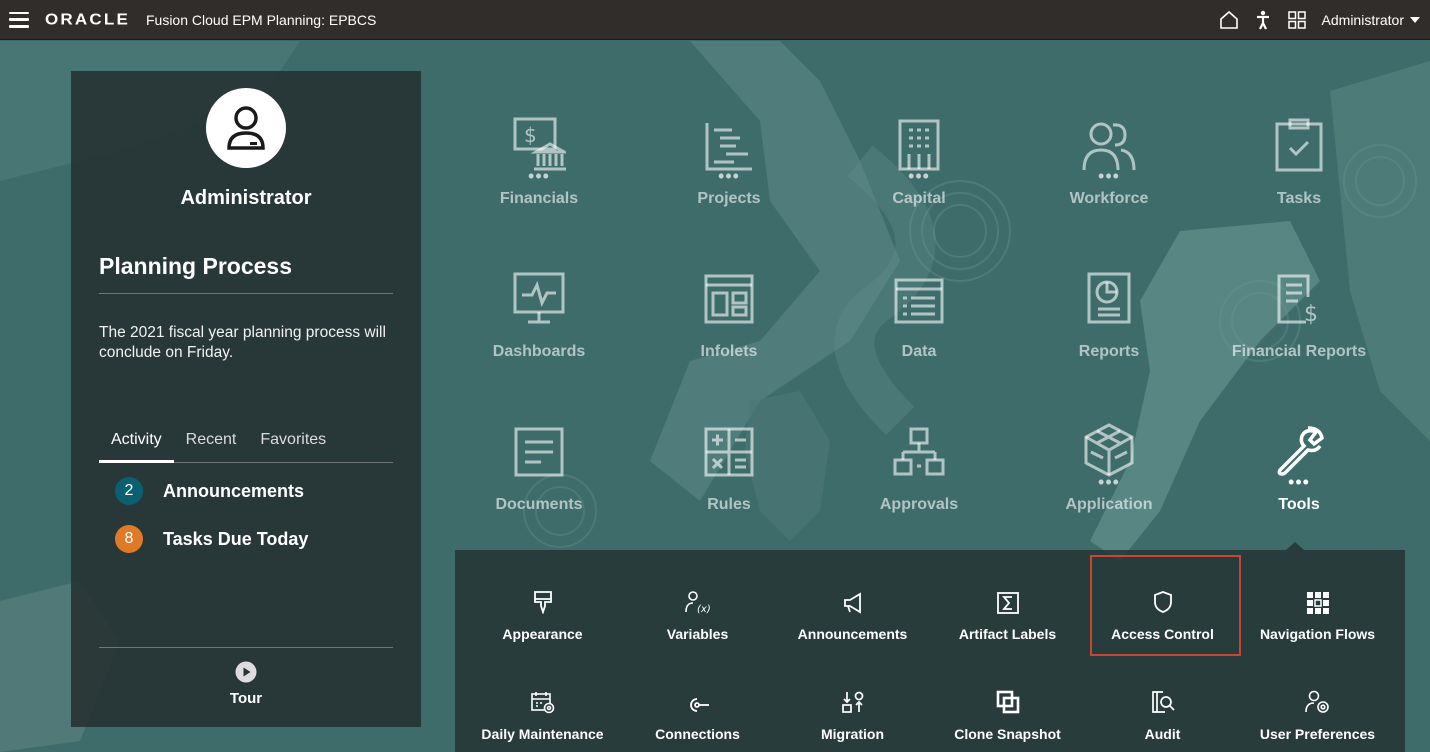 This screenshot has width=1430, height=752. What do you see at coordinates (1299, 198) in the screenshot?
I see `card-label: Tasks` at bounding box center [1299, 198].